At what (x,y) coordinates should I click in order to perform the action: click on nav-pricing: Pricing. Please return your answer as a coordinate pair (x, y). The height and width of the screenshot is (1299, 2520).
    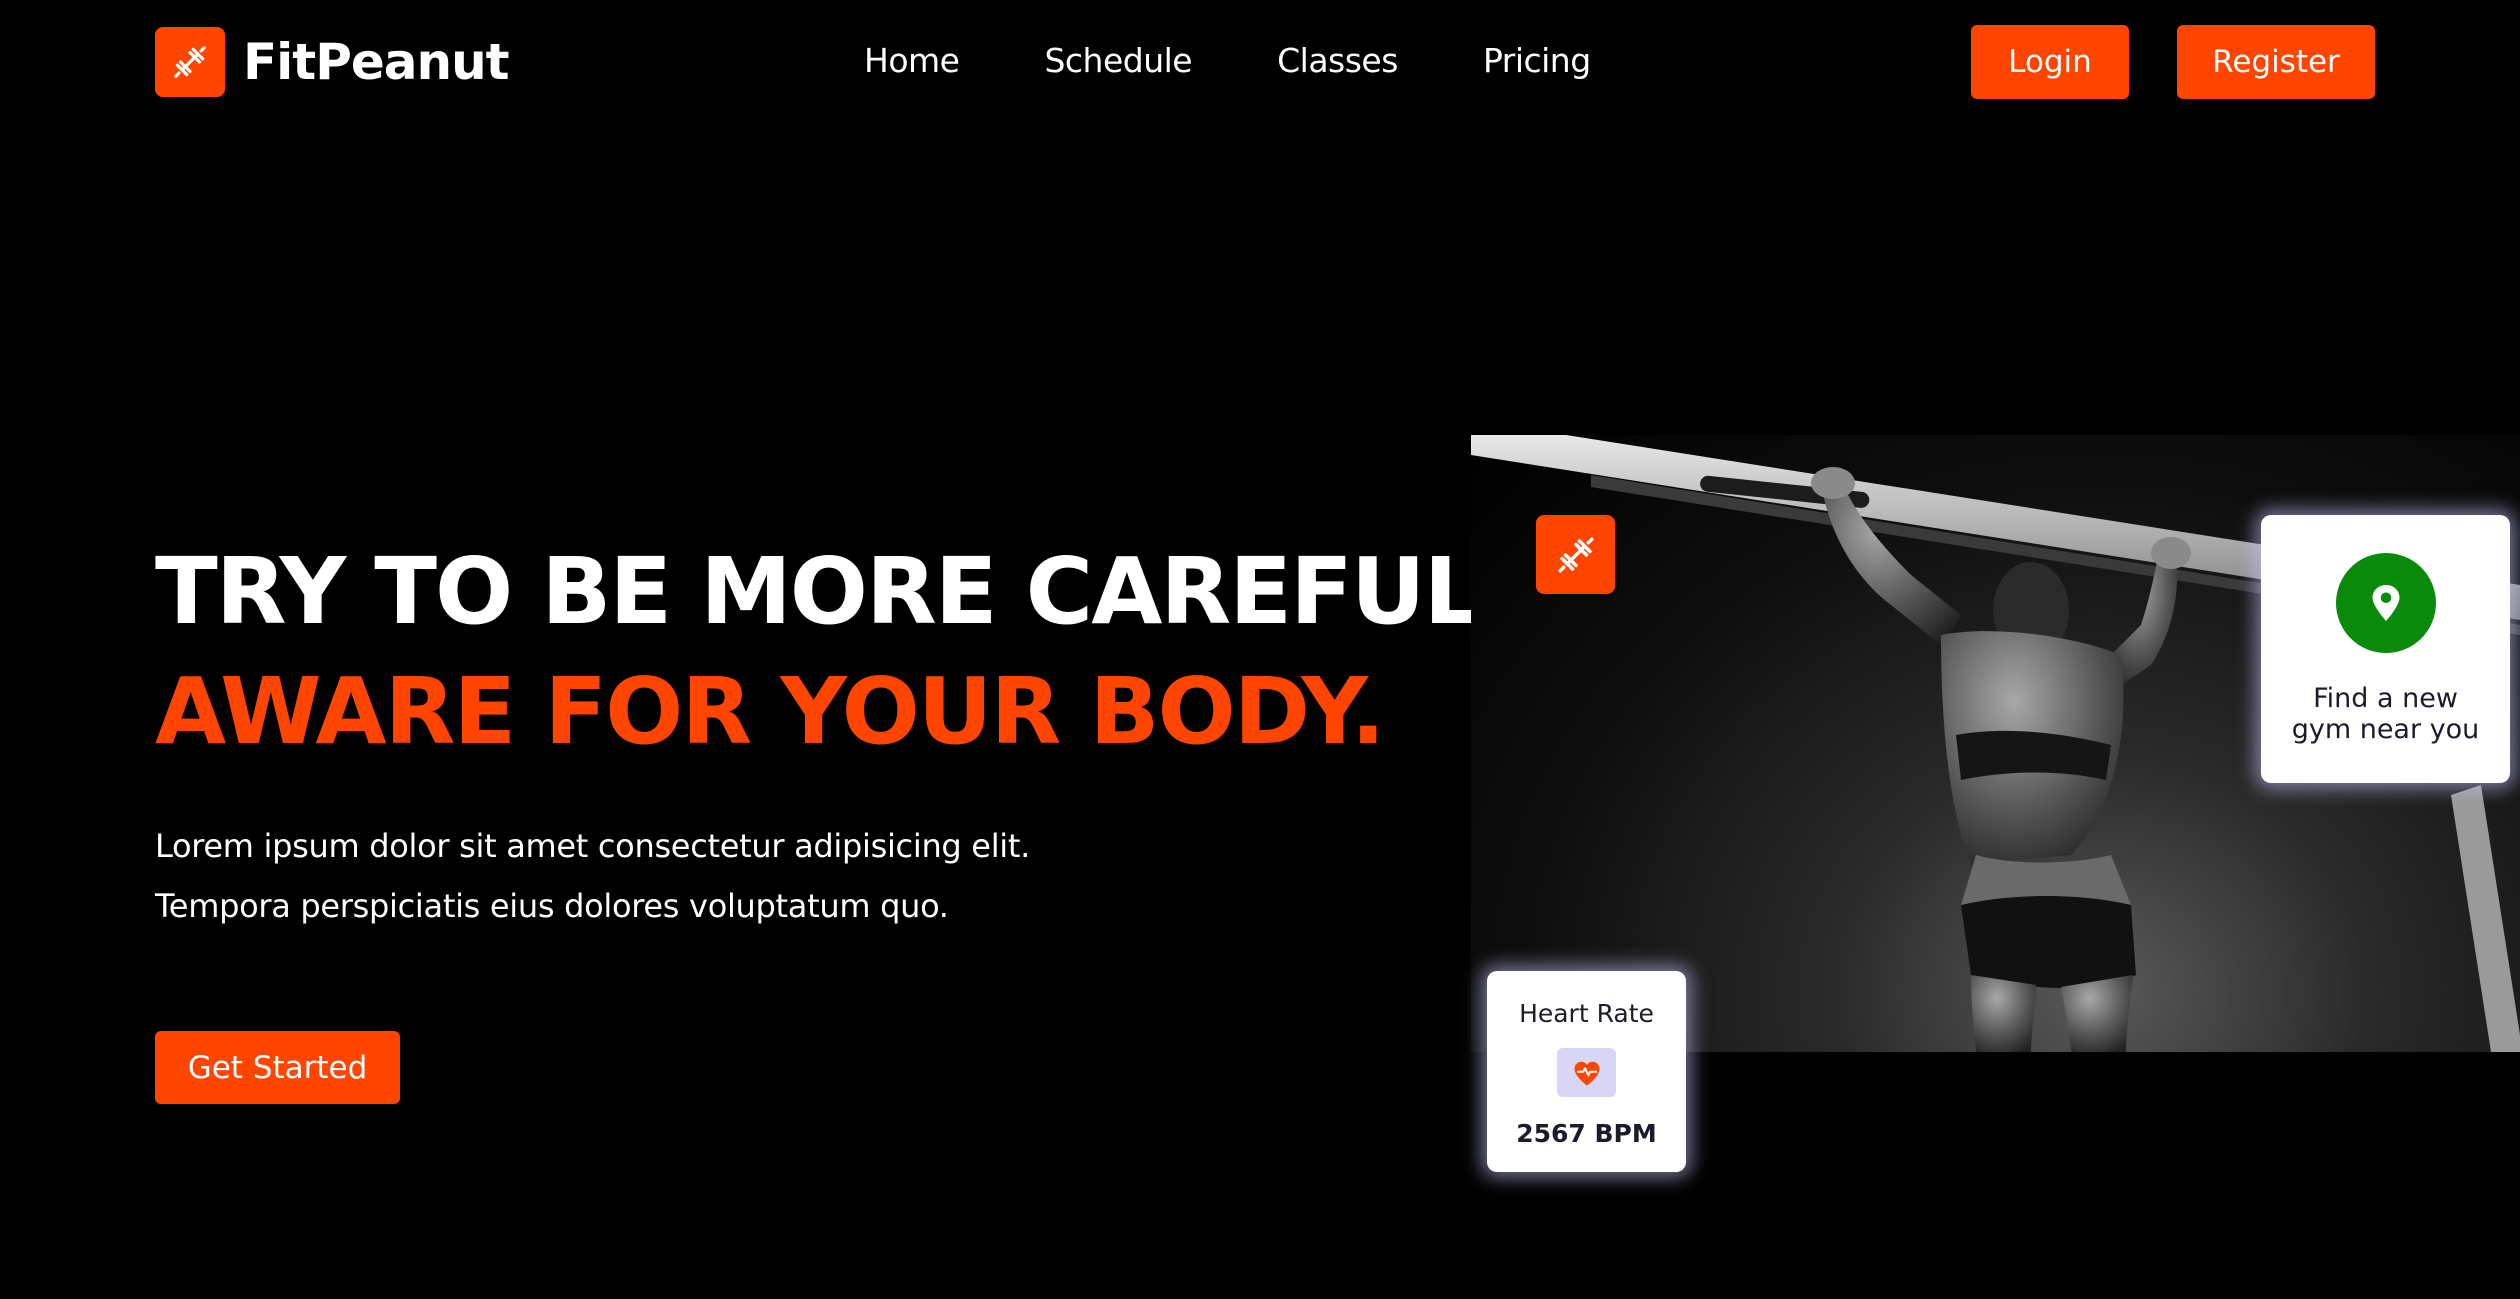
    Looking at the image, I should click on (1537, 61).